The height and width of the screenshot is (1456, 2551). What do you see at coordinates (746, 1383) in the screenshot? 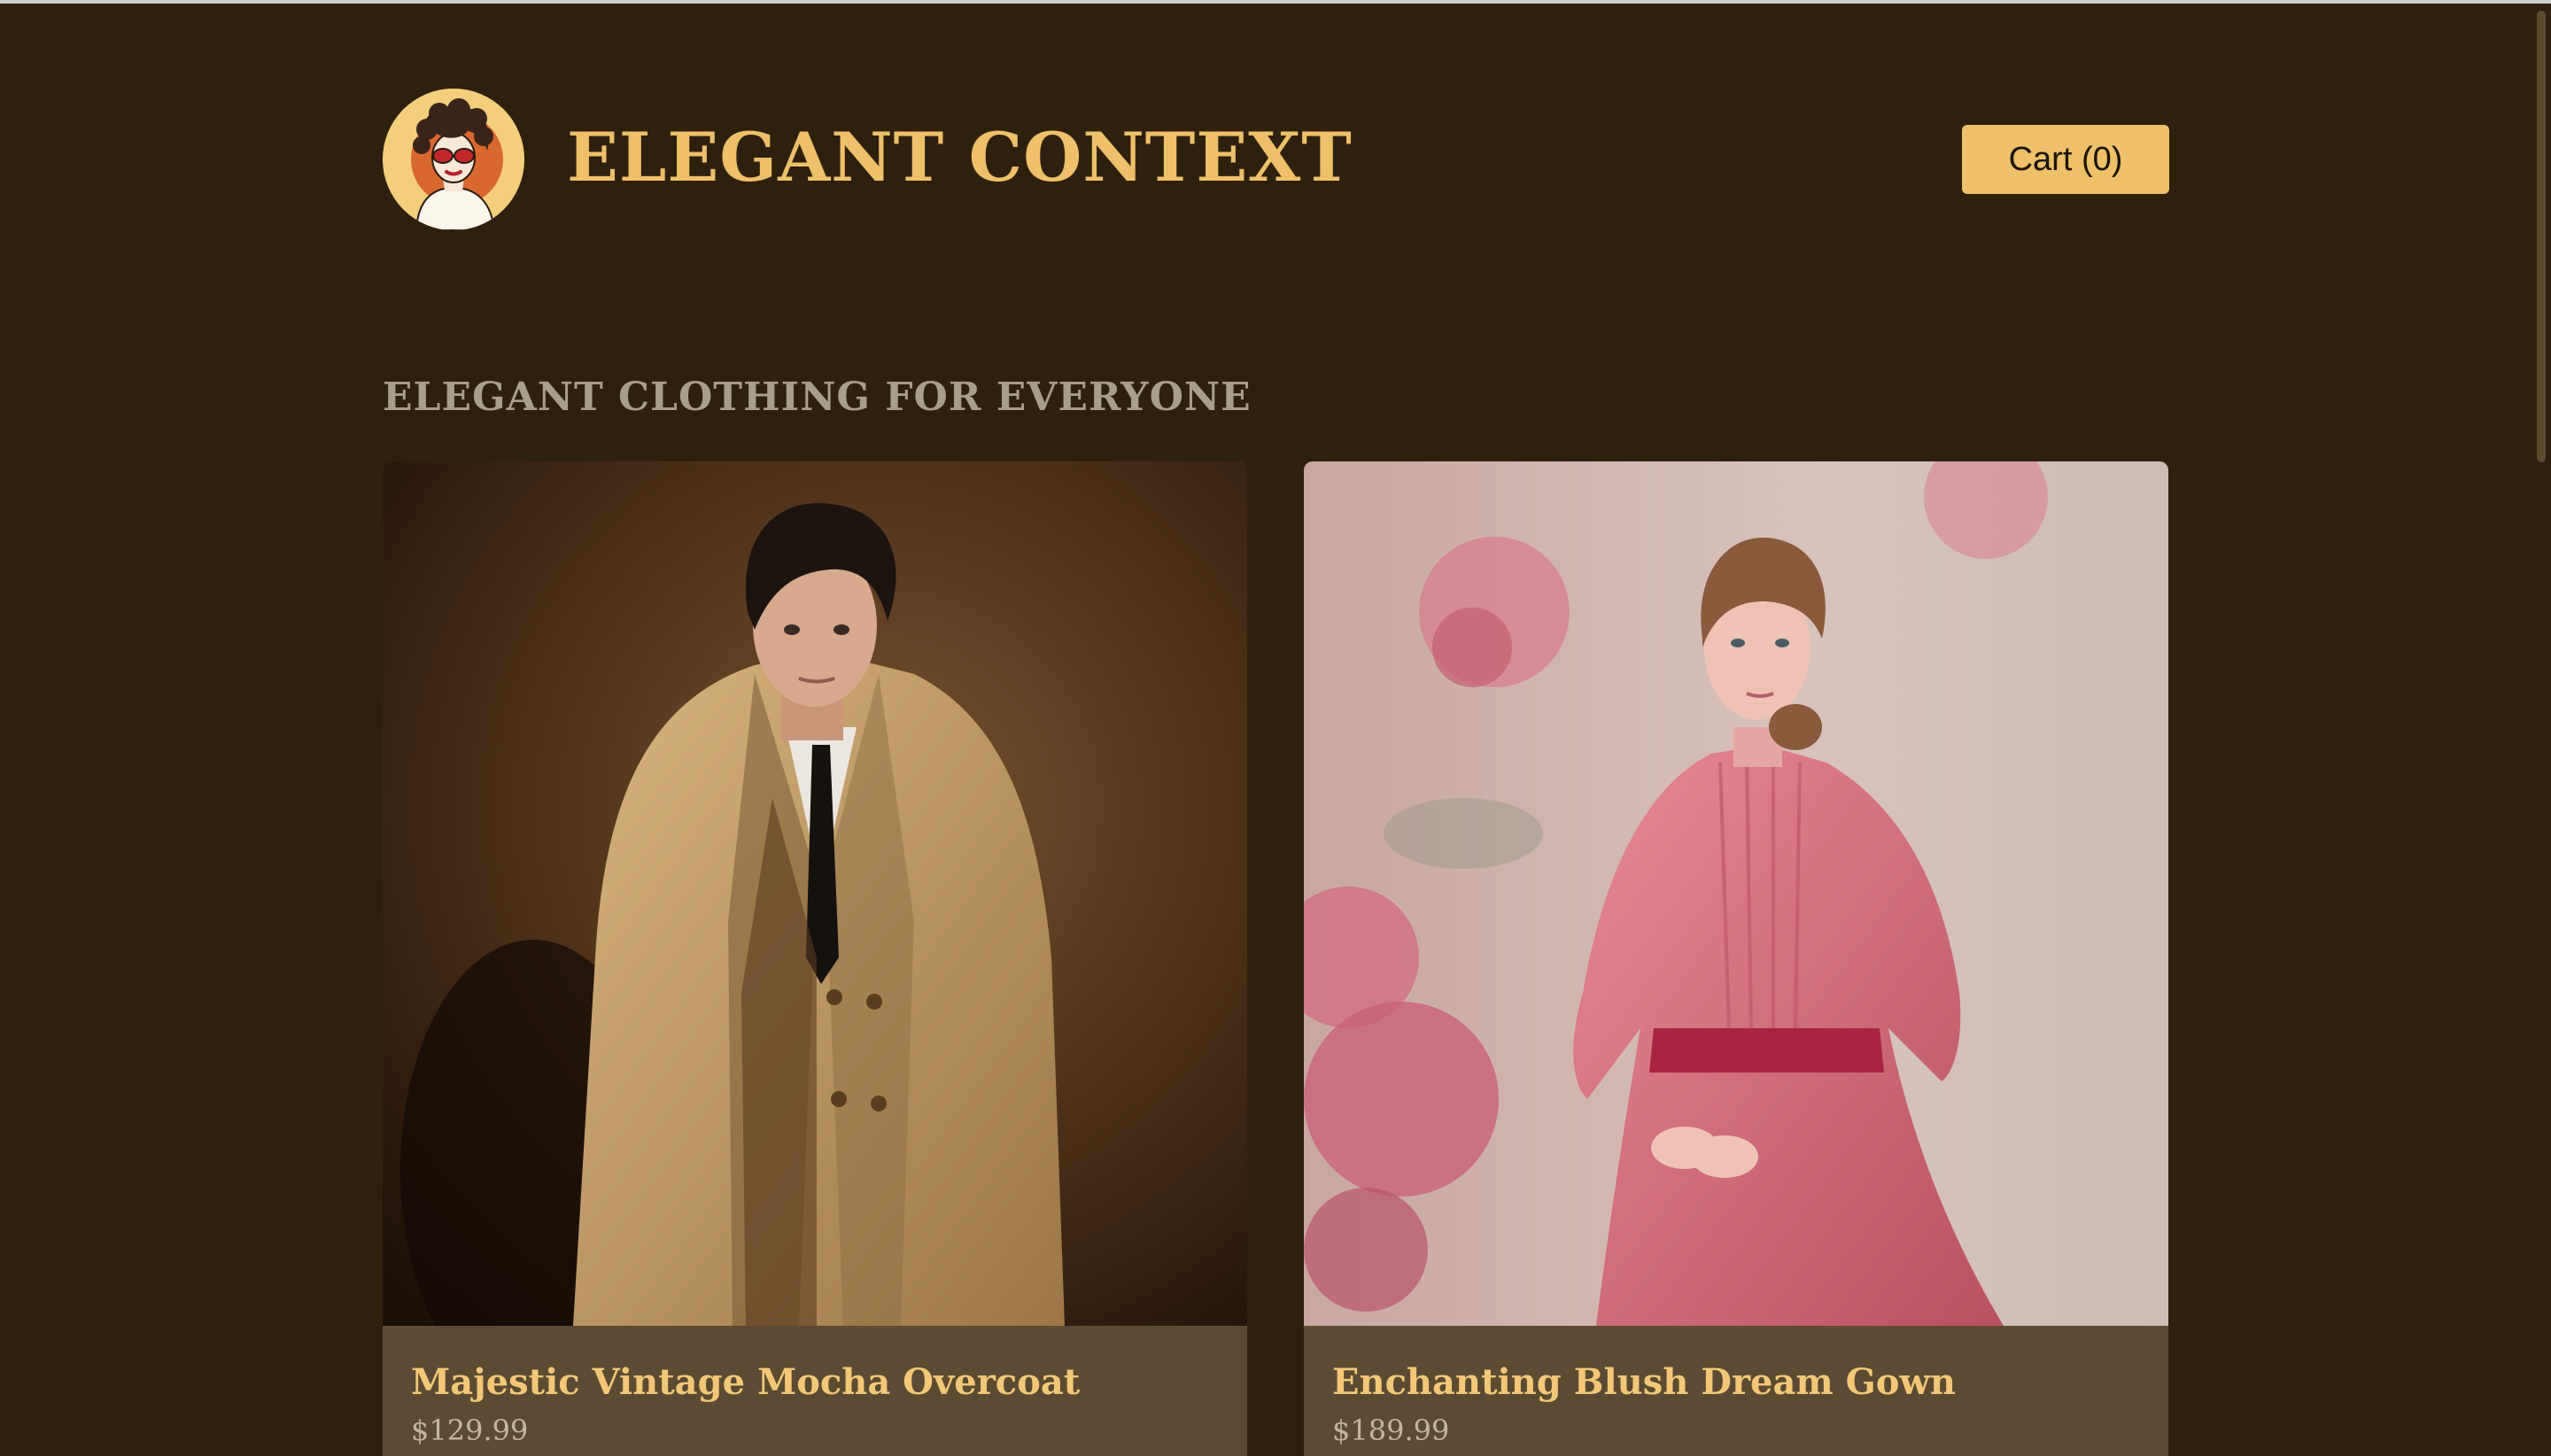
I see `product-name: Majestic Vintage Mocha Overcoat` at bounding box center [746, 1383].